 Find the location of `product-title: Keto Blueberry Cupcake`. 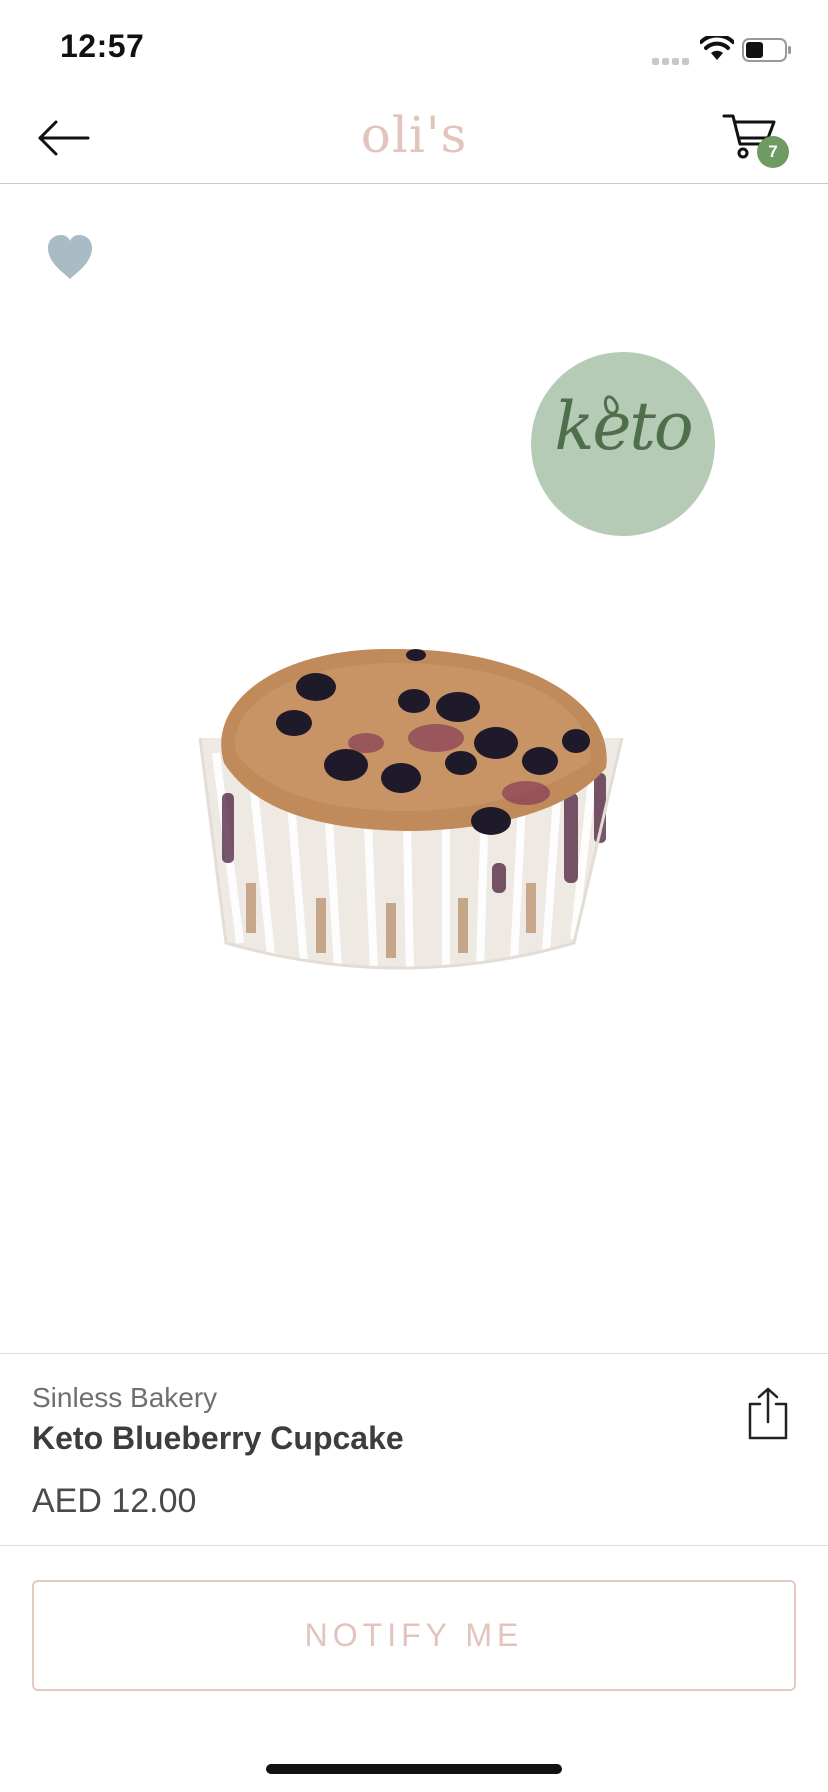

product-title: Keto Blueberry Cupcake is located at coordinates (218, 1438).